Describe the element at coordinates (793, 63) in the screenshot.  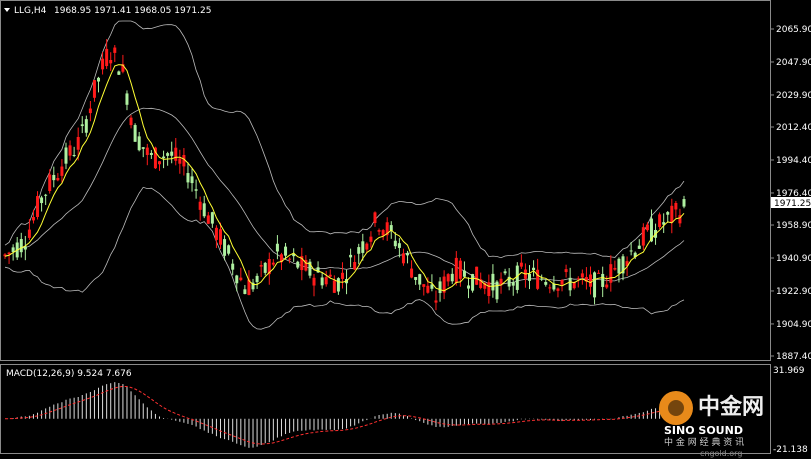
I see `price-tick-label: 2047.90` at that location.